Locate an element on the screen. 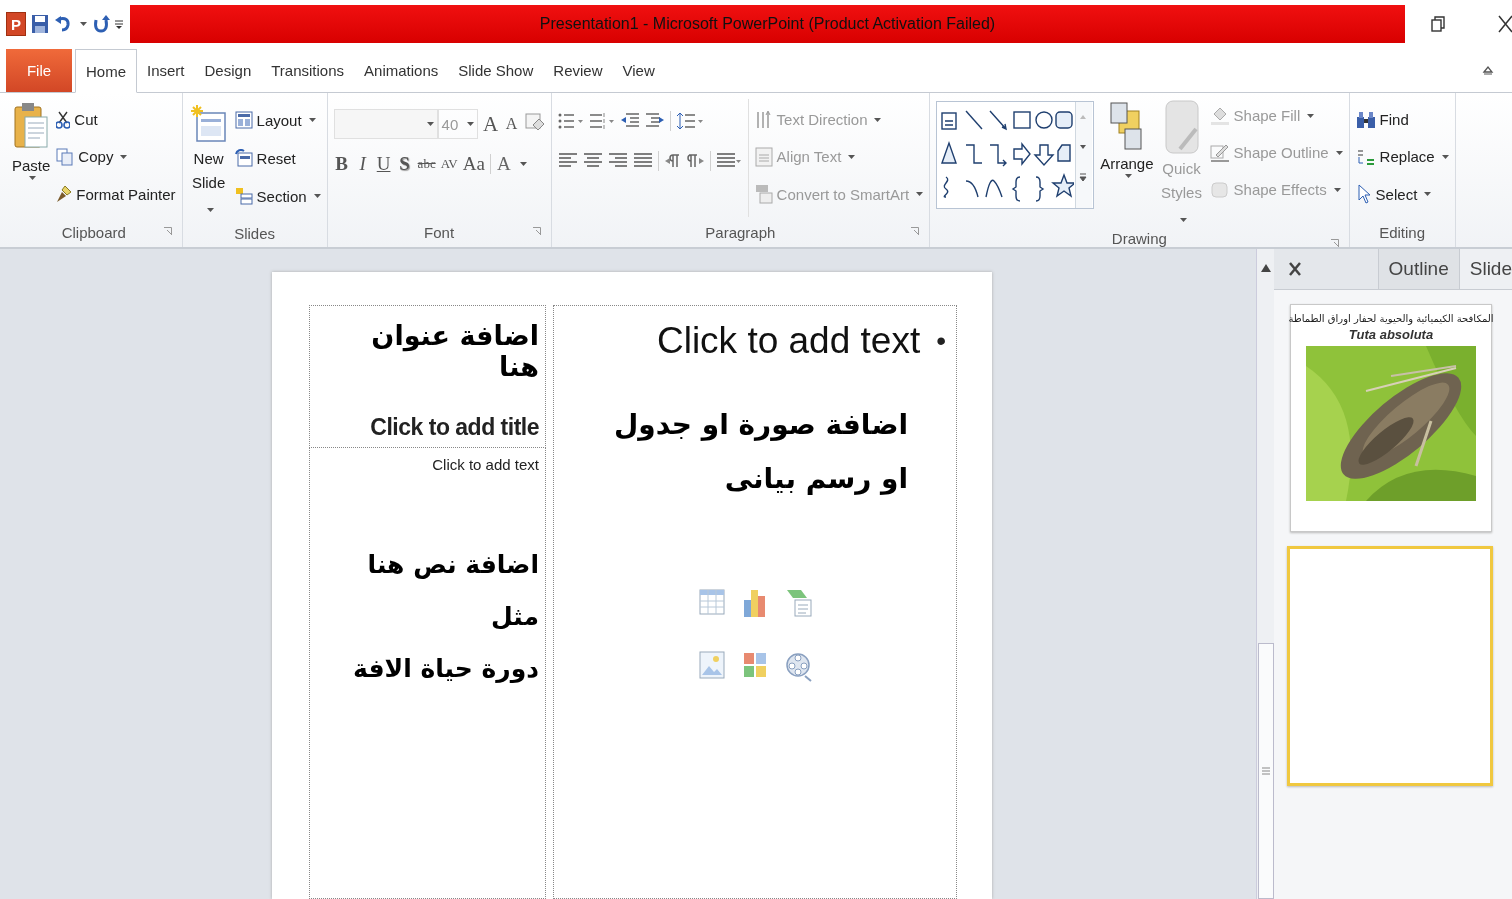  cut-button: Cut is located at coordinates (116, 119).